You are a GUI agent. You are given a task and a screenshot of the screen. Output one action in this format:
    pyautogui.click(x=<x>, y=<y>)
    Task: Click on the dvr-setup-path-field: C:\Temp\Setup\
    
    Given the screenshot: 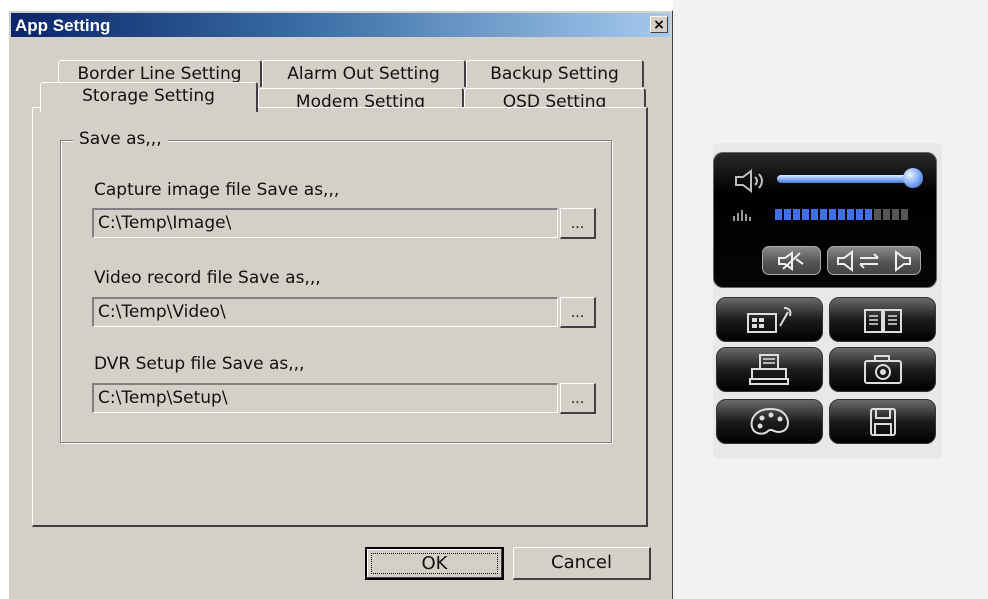 What is the action you would take?
    pyautogui.click(x=325, y=398)
    